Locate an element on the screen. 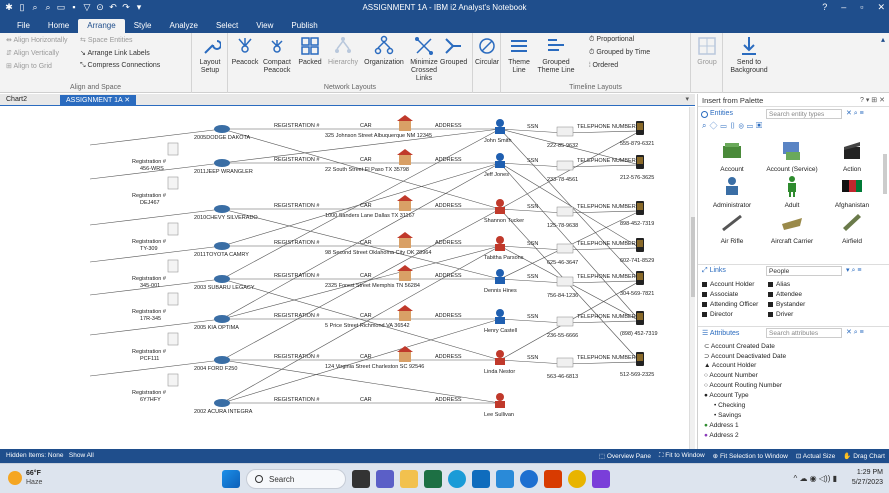 The image size is (889, 493). person-body-icon is located at coordinates (500, 404).